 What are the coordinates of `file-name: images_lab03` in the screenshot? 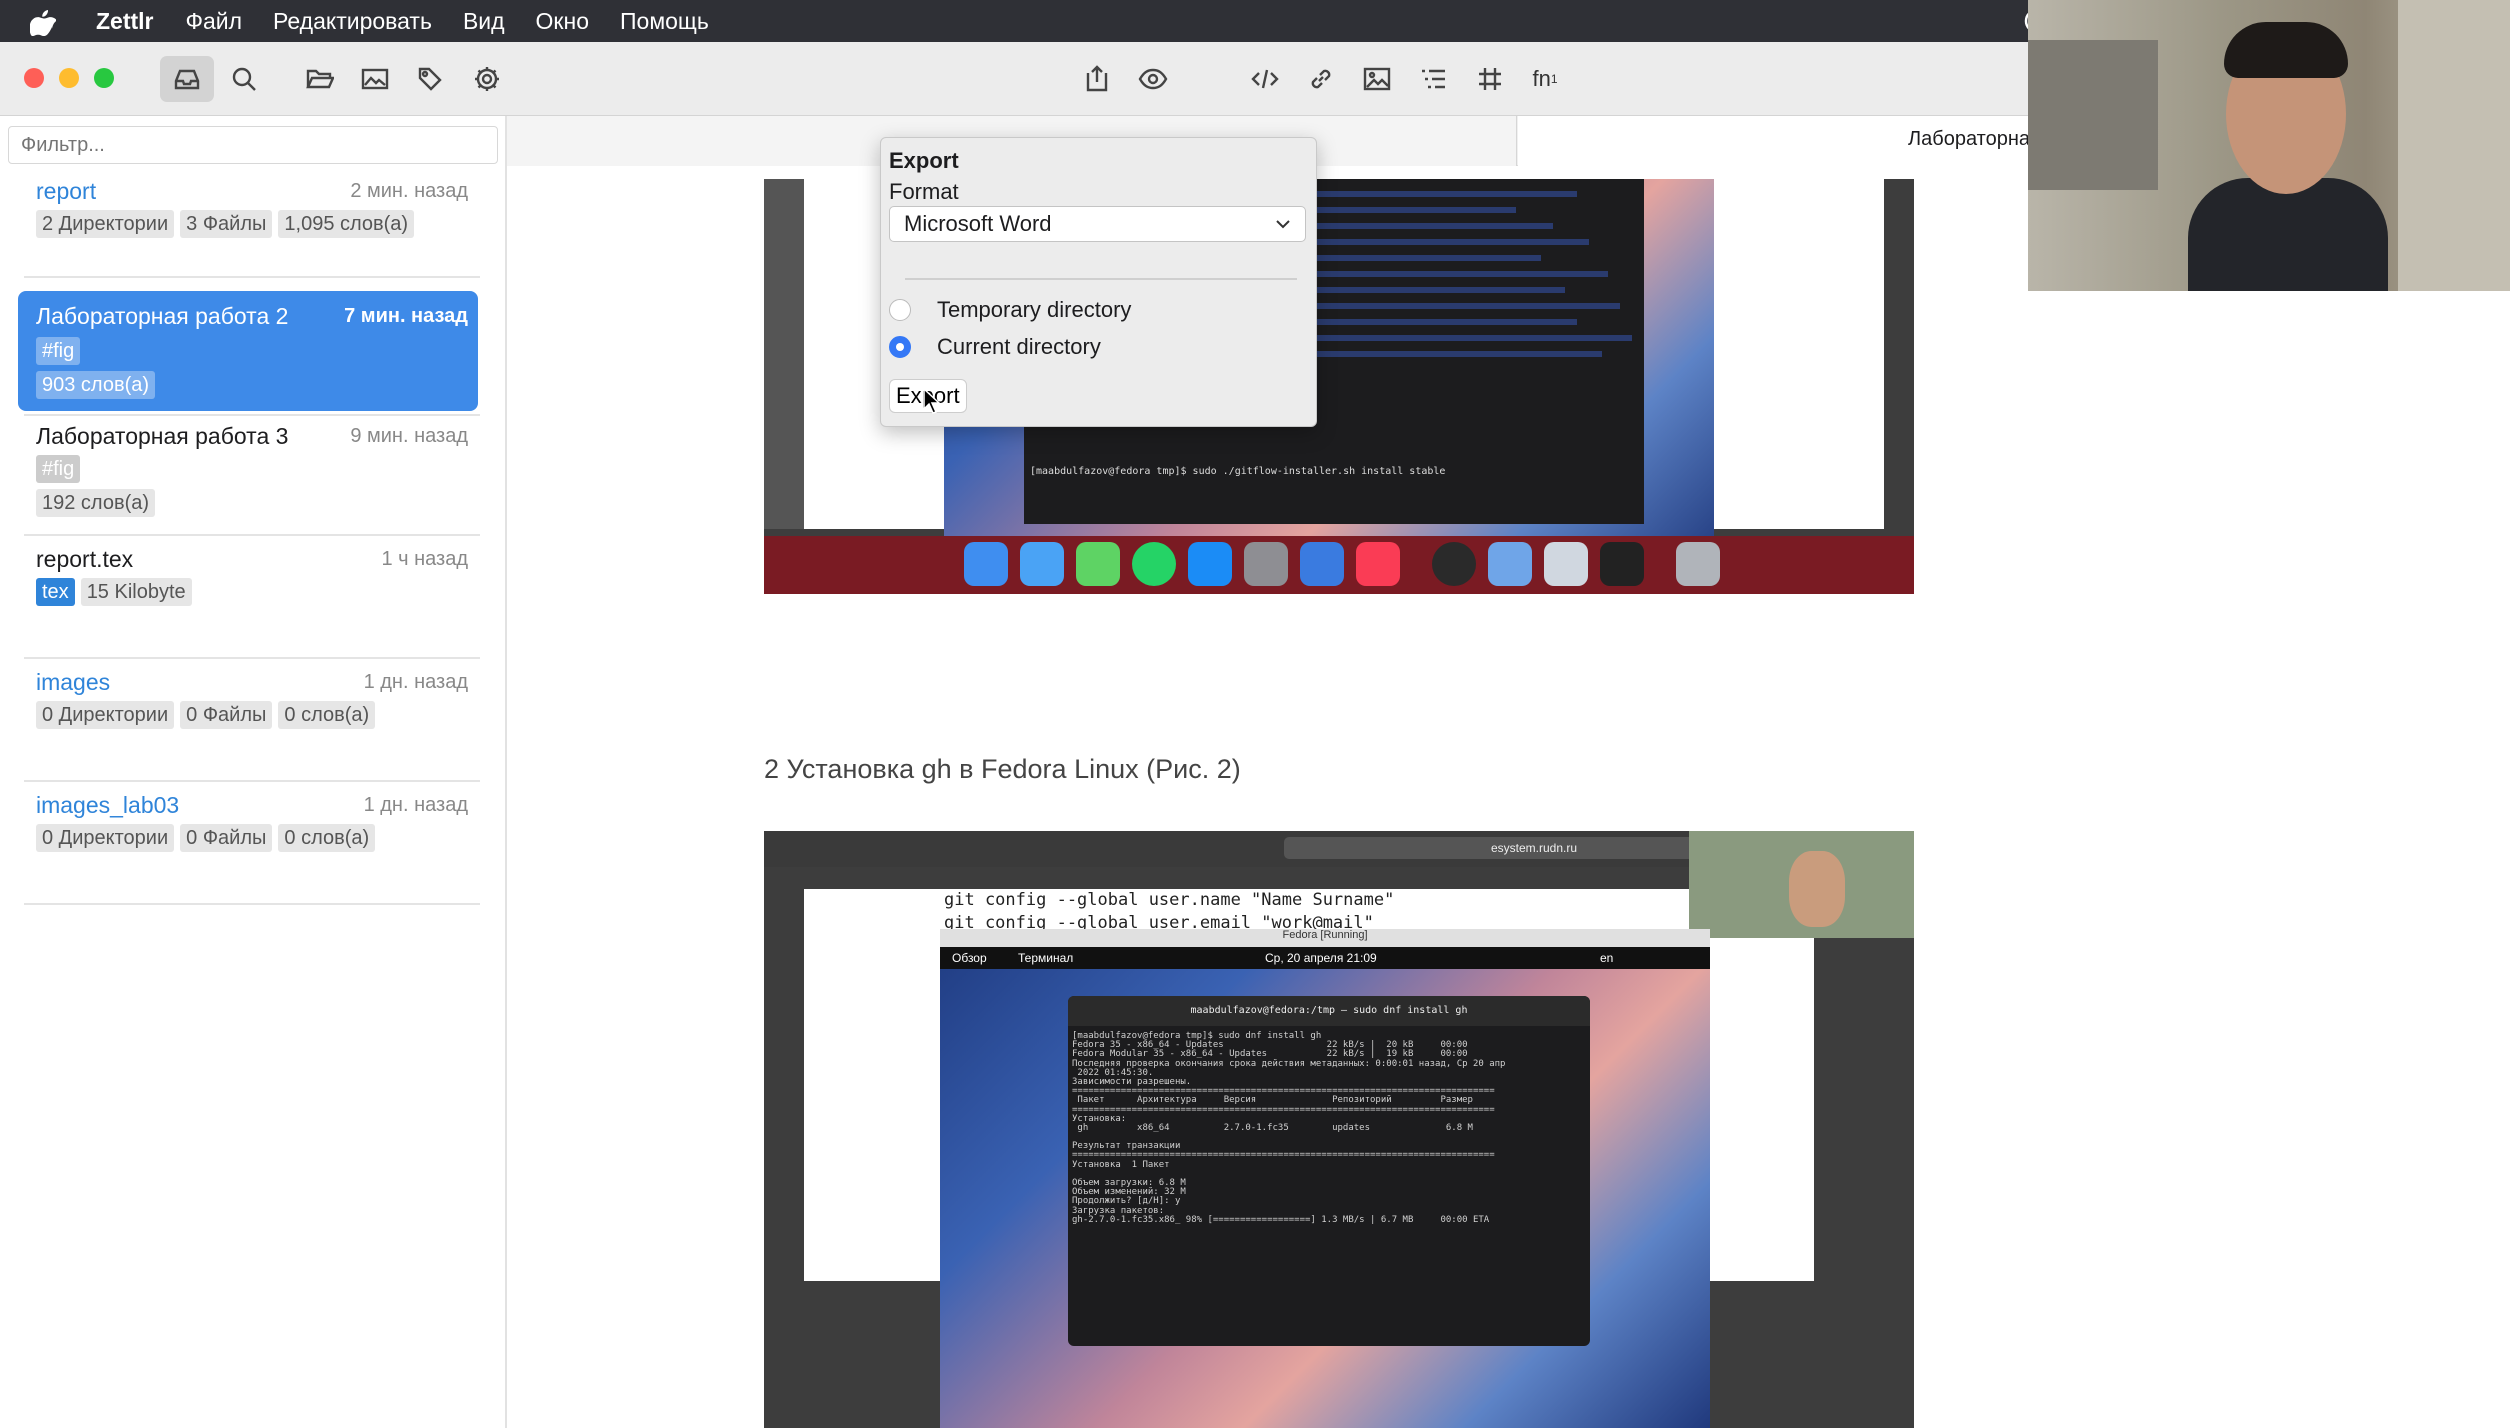 It's located at (108, 805).